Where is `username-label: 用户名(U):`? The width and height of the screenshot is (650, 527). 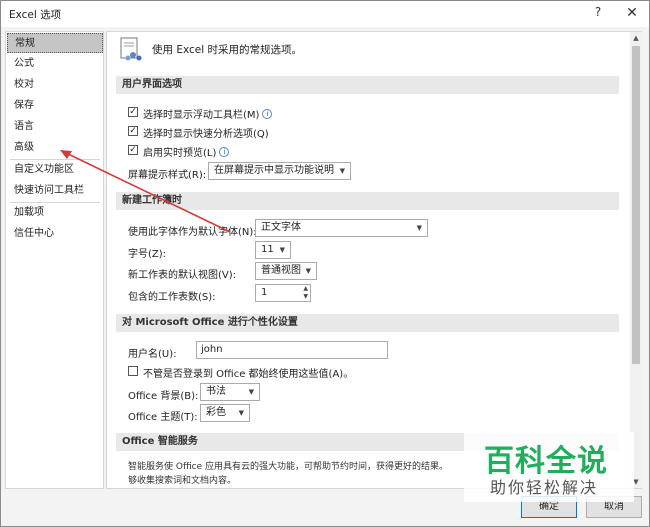
username-label: 用户名(U): is located at coordinates (152, 354).